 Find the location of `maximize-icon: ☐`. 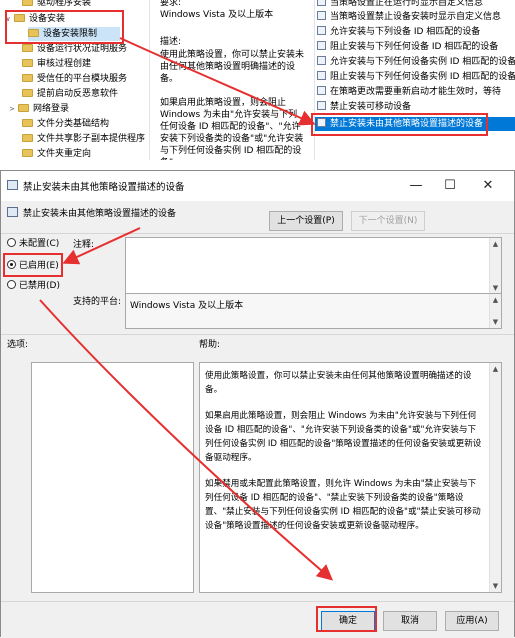

maximize-icon: ☐ is located at coordinates (450, 186).